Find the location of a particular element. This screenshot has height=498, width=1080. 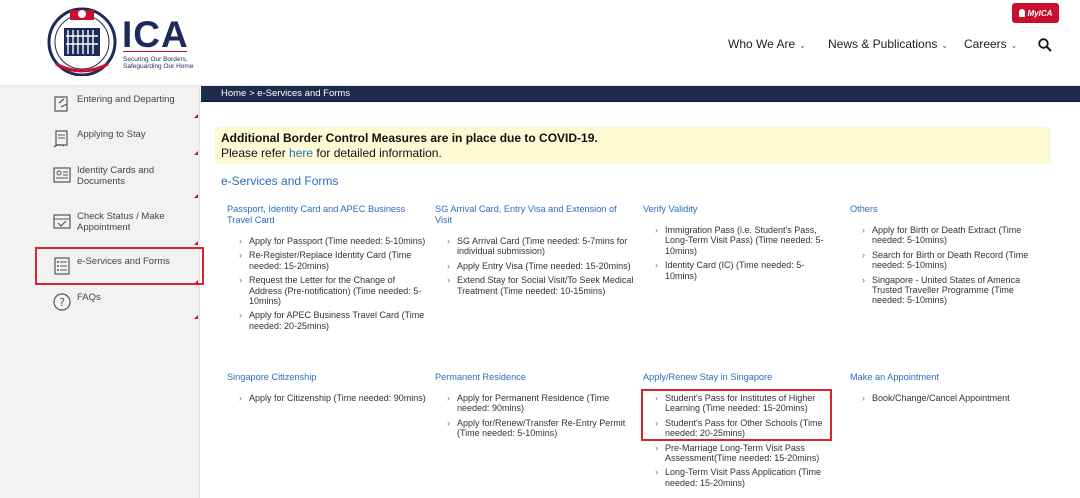

question-circle-icon: ? is located at coordinates (62, 302).